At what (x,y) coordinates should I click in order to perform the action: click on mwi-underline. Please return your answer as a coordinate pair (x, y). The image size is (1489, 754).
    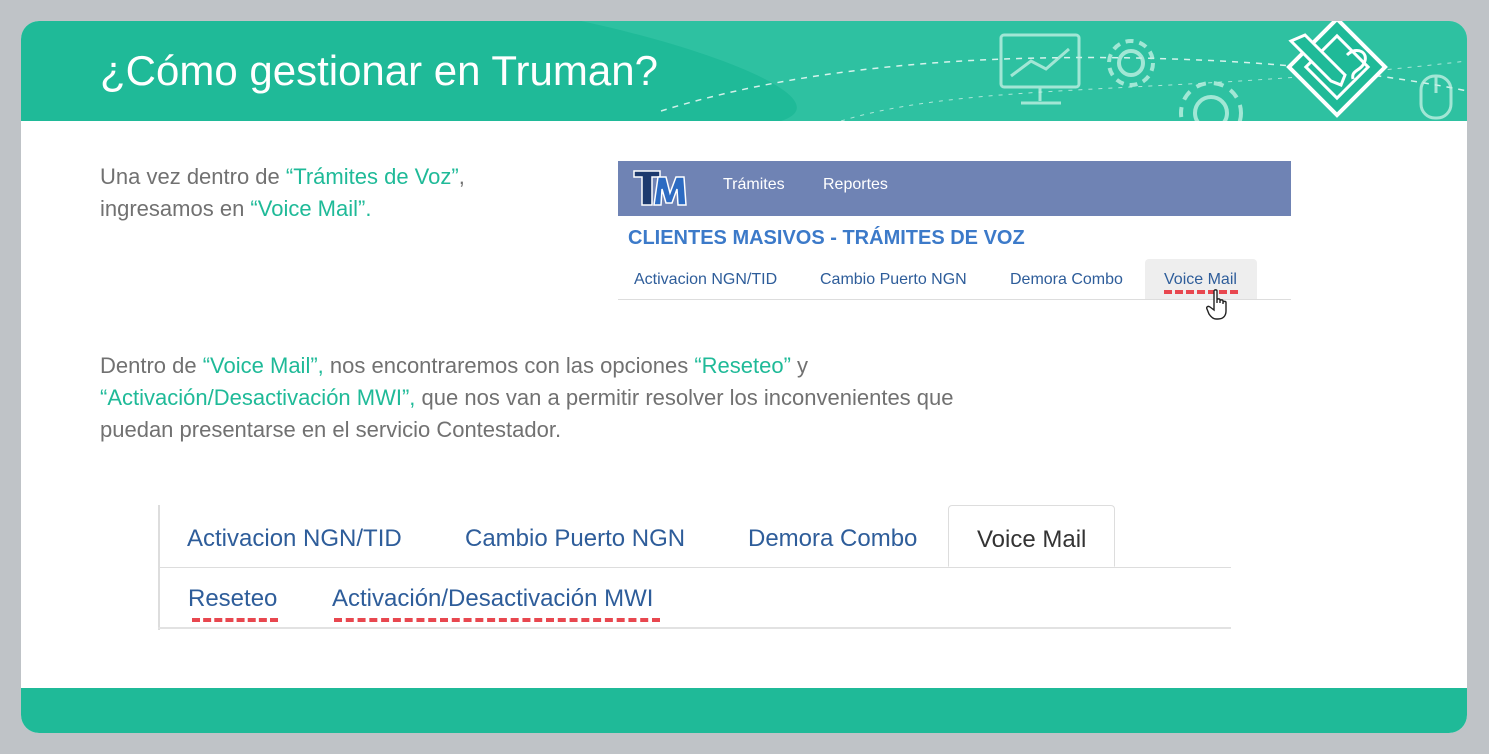
    Looking at the image, I should click on (497, 620).